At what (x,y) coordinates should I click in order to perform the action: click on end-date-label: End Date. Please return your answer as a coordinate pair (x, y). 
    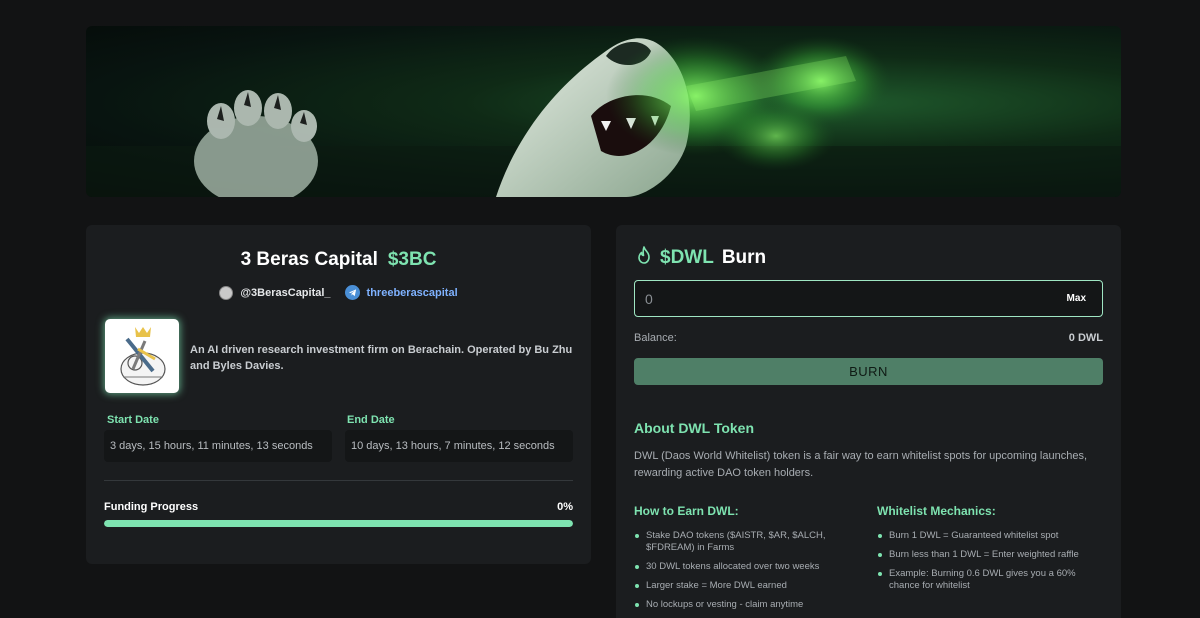
    Looking at the image, I should click on (371, 420).